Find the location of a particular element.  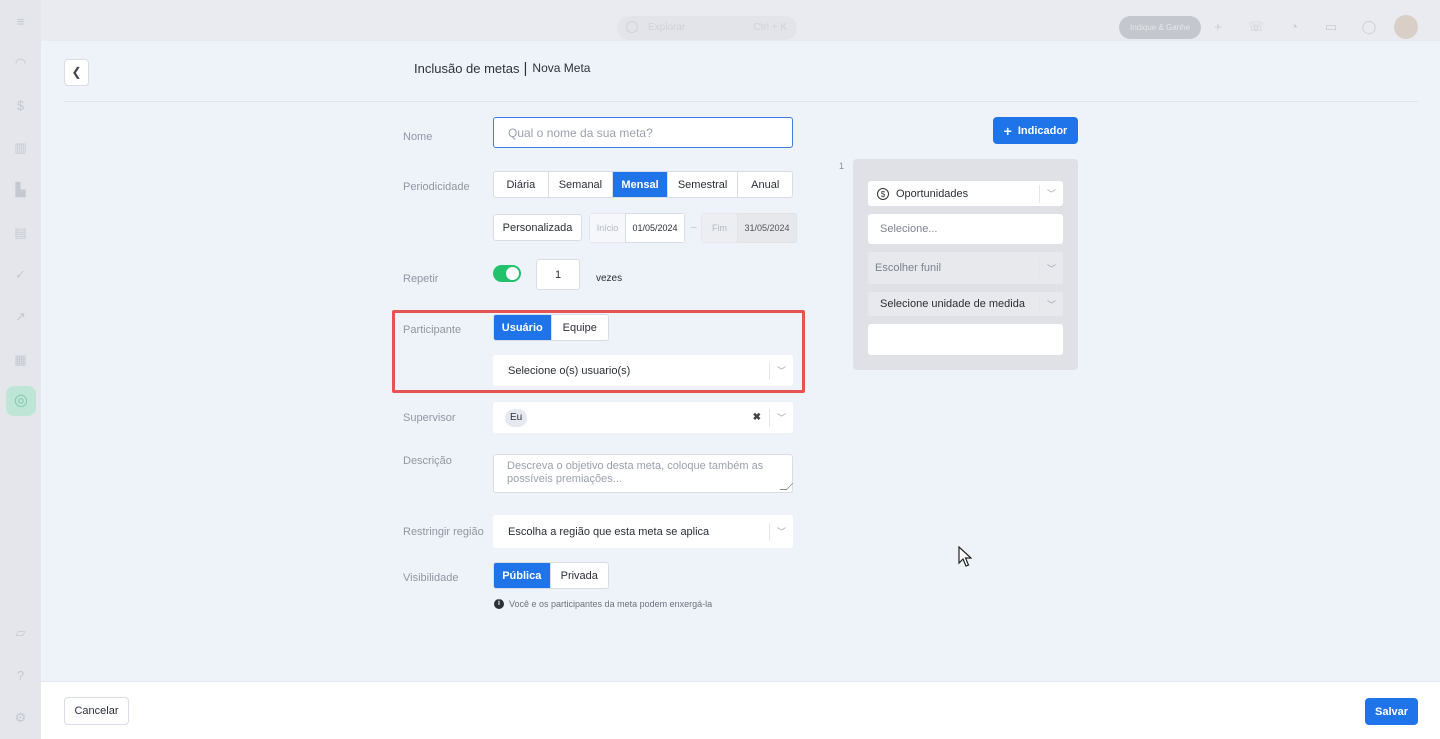

repeat-toggle is located at coordinates (507, 273).